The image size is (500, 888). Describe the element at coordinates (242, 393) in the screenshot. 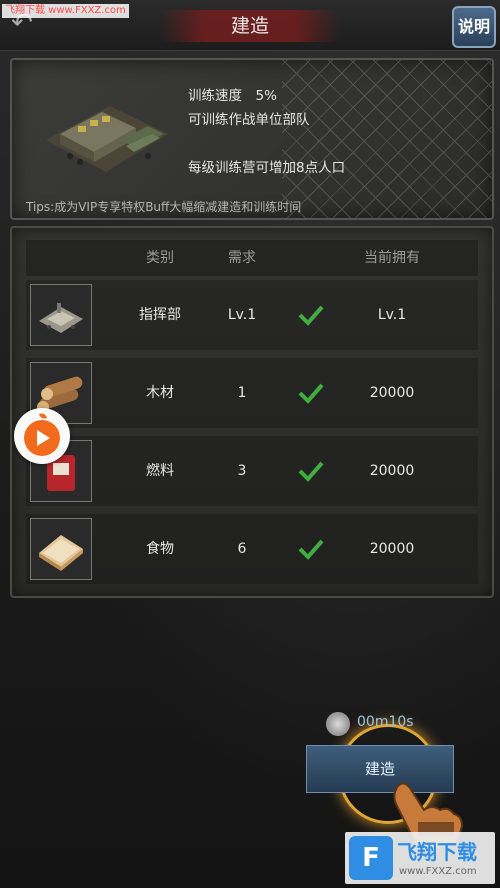

I see `requirement-required: 1` at that location.